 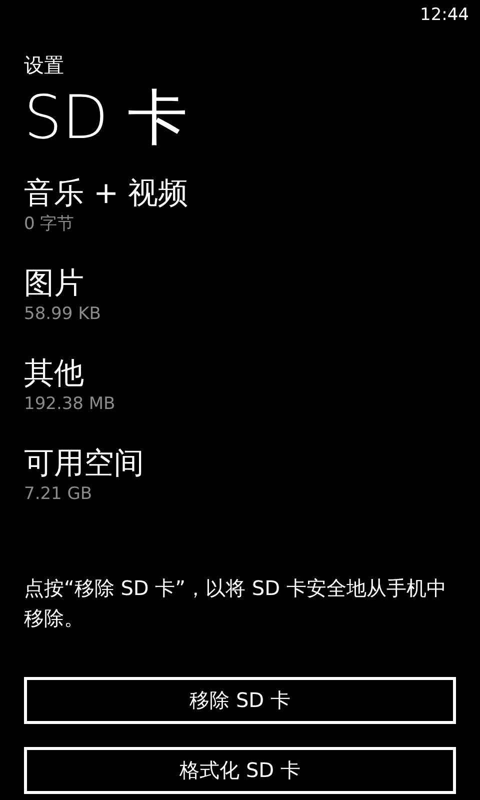 What do you see at coordinates (54, 374) in the screenshot?
I see `category-name: 其他` at bounding box center [54, 374].